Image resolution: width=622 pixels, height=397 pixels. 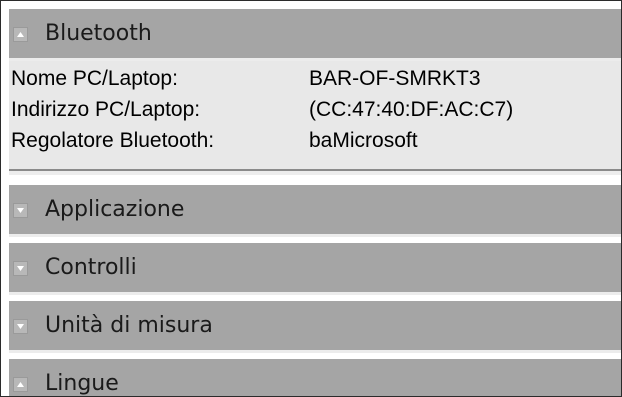 I want to click on applicazione-section-title: Applicazione, so click(x=115, y=209).